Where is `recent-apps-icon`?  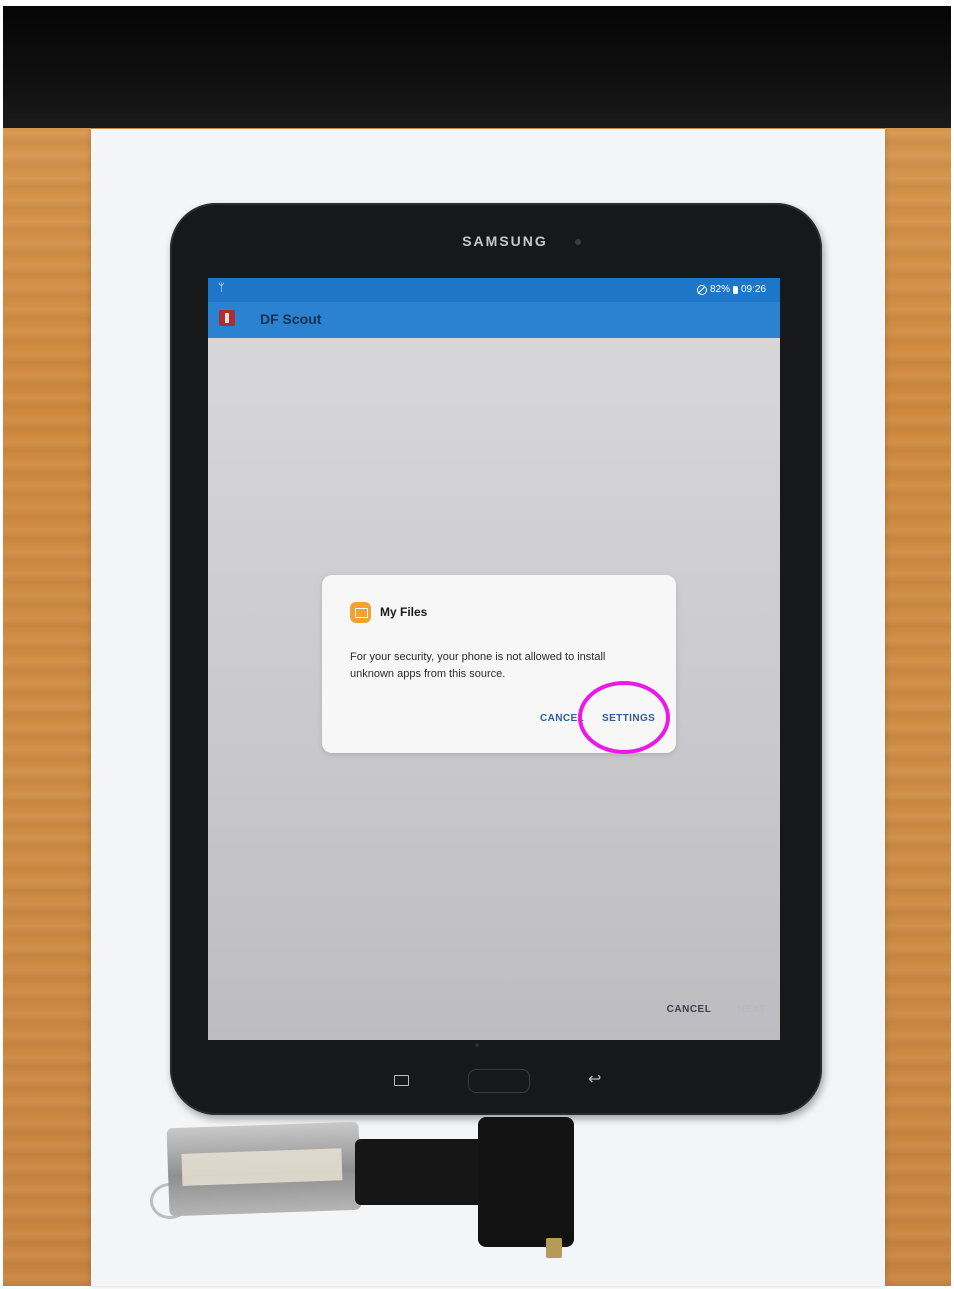 recent-apps-icon is located at coordinates (401, 1080).